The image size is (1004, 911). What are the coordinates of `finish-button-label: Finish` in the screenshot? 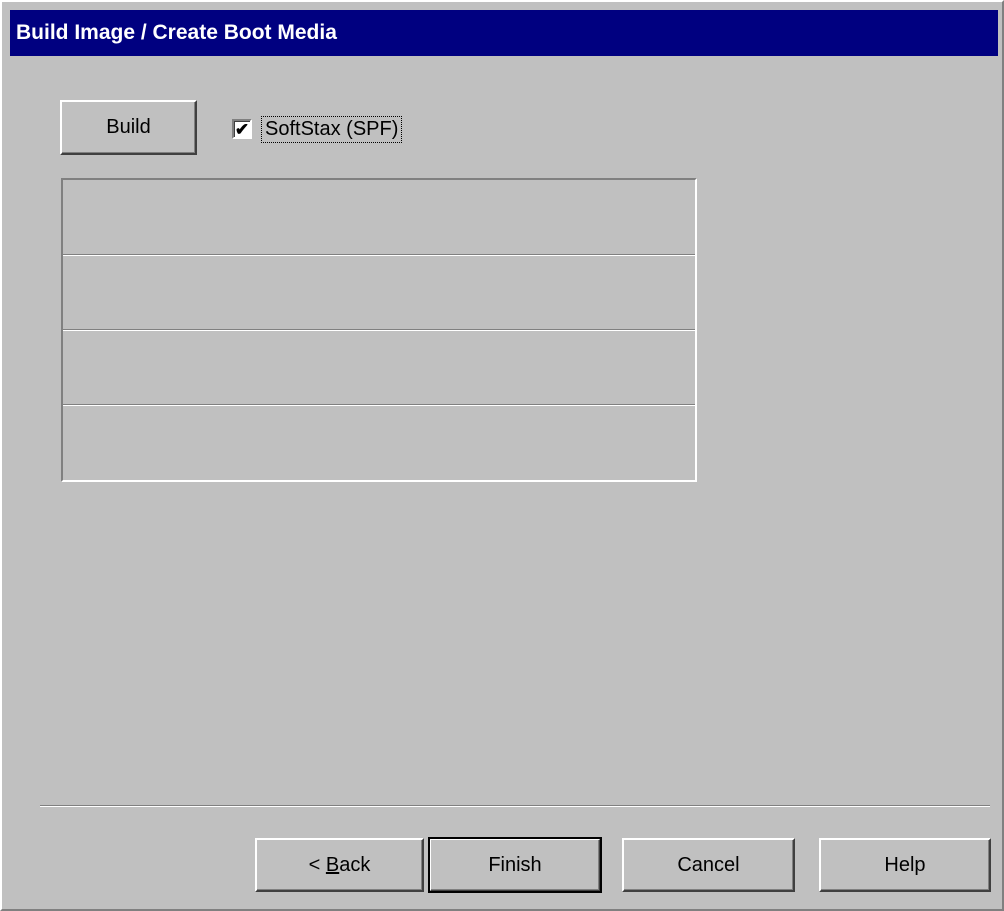 It's located at (515, 864).